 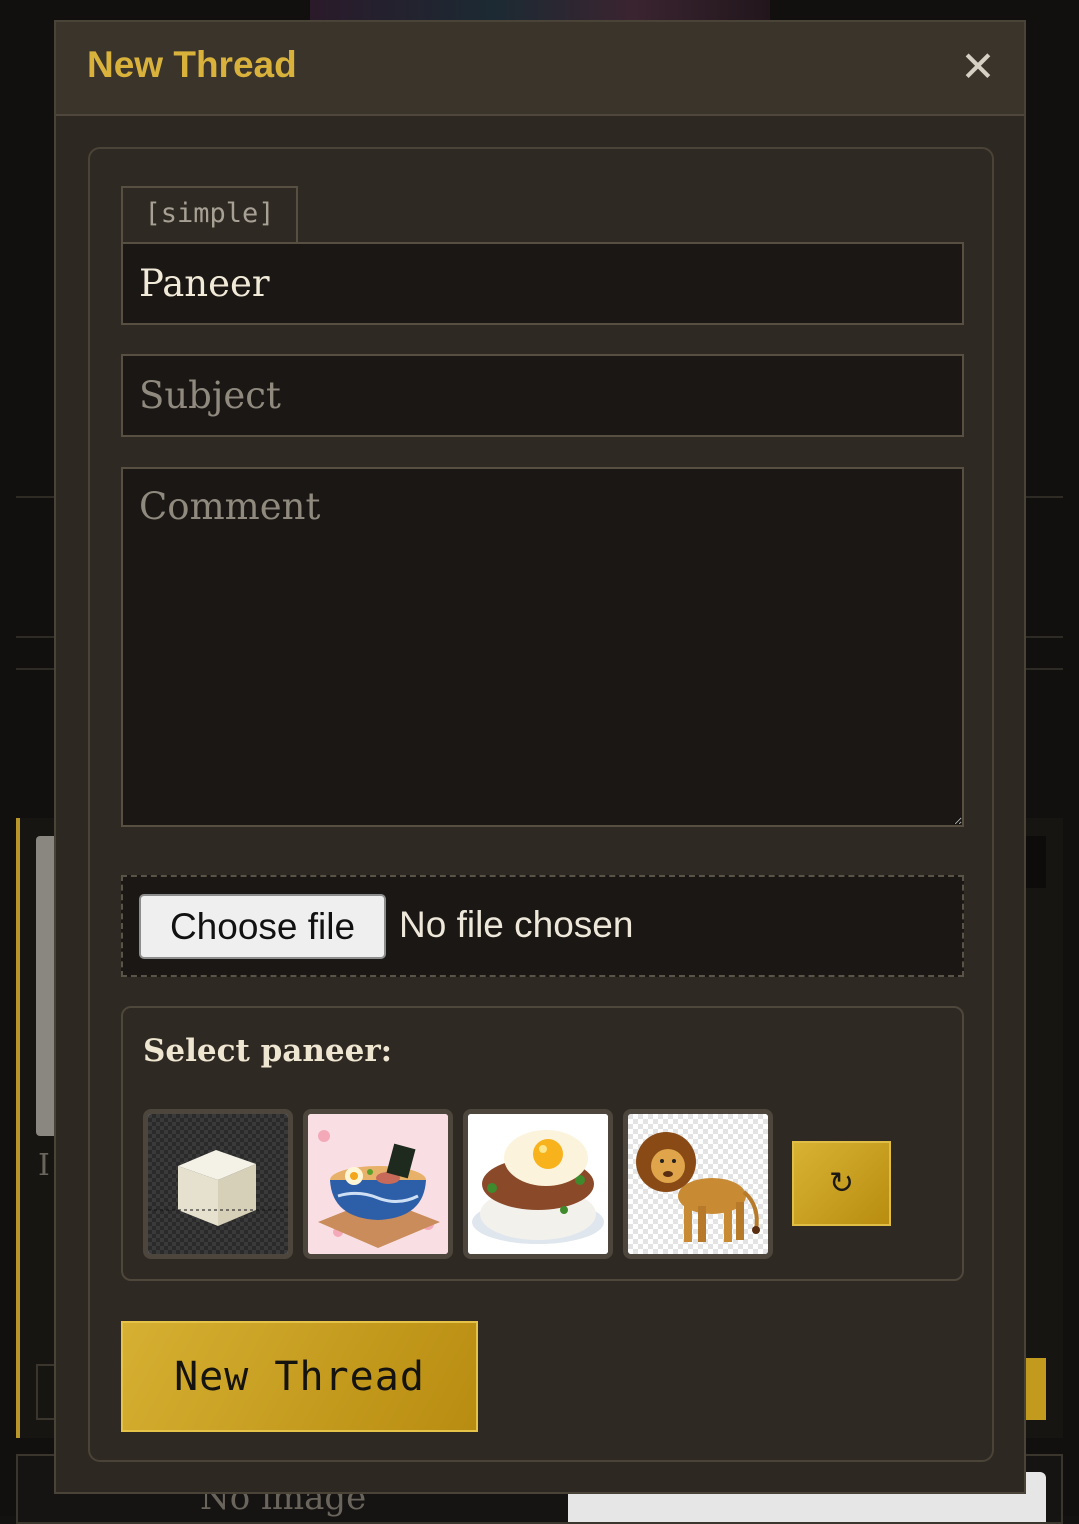 I want to click on background-panel, so click(x=1035, y=862).